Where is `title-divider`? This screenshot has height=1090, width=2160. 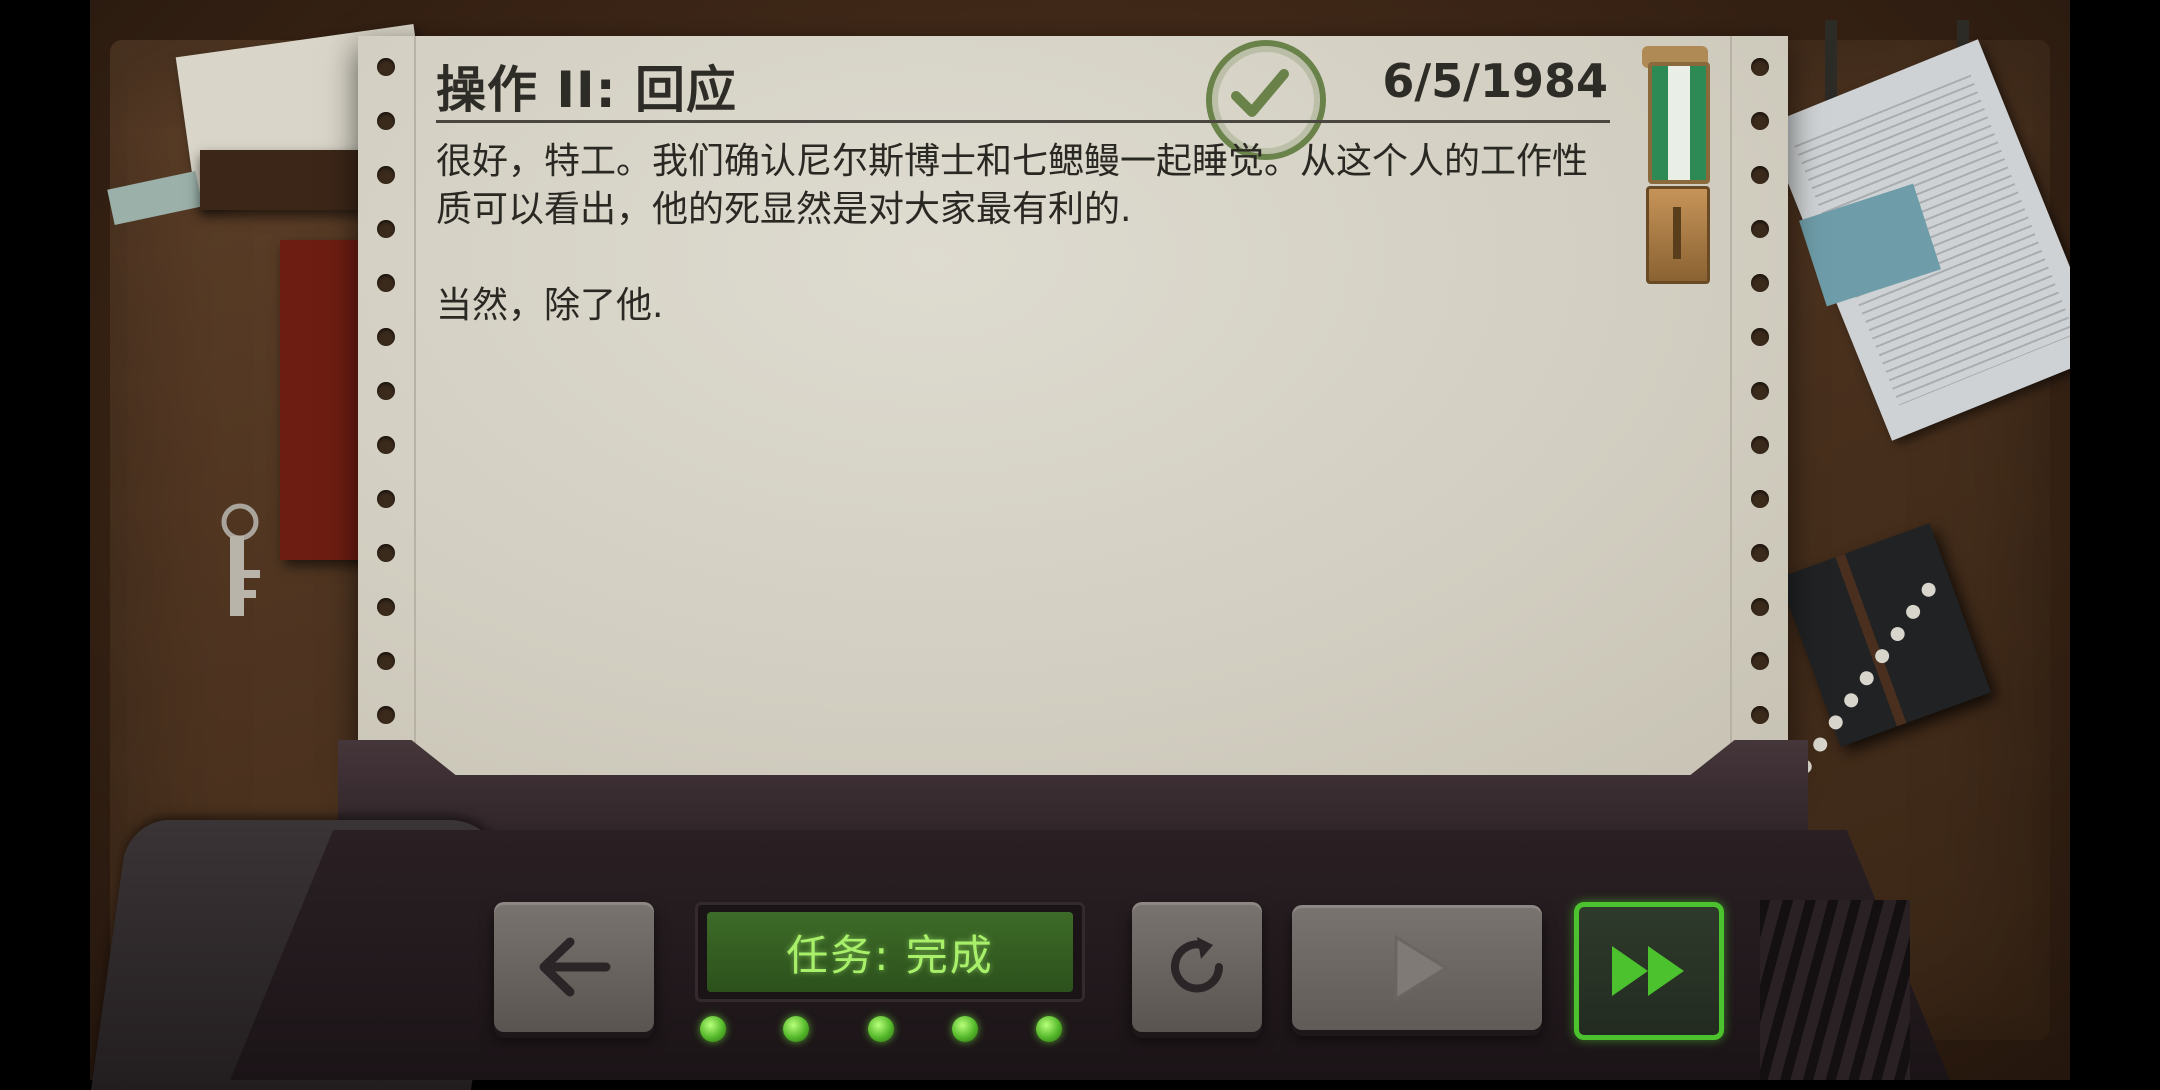 title-divider is located at coordinates (1023, 121).